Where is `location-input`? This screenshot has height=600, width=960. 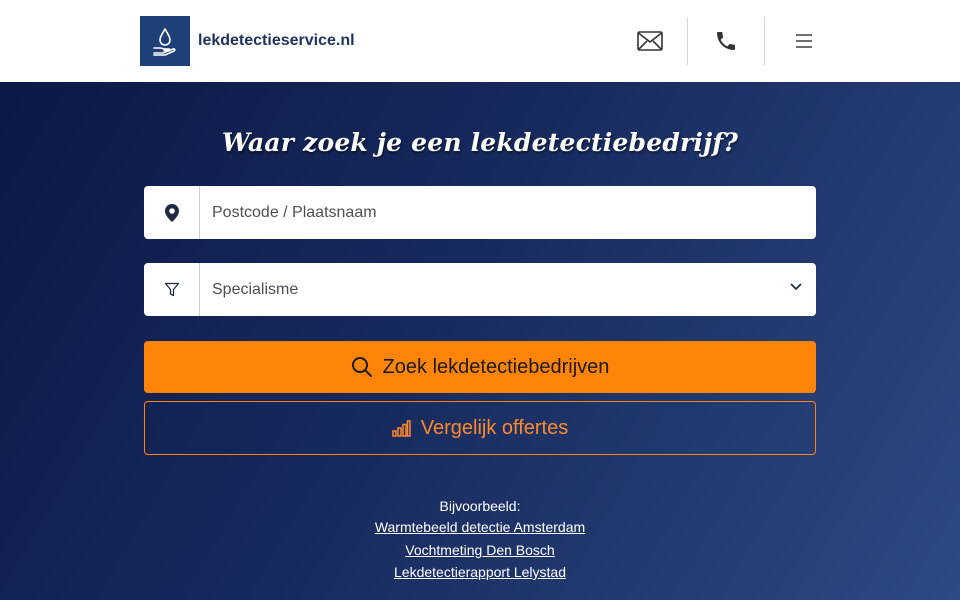
location-input is located at coordinates (508, 212).